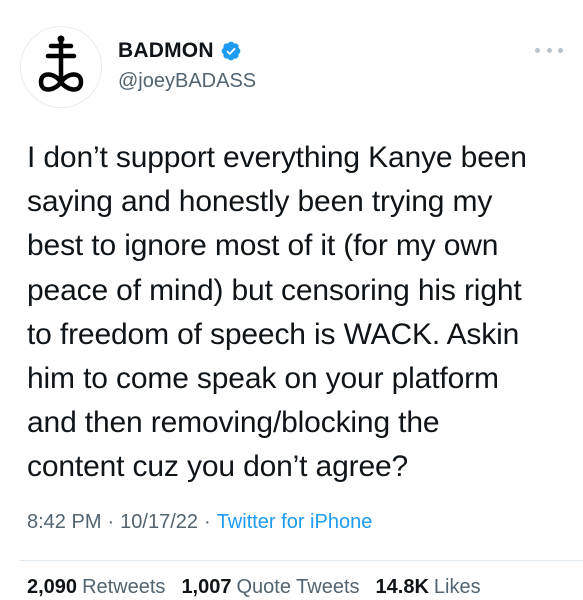  Describe the element at coordinates (263, 379) in the screenshot. I see `tweet-text-line: him to come speak on your platform` at that location.